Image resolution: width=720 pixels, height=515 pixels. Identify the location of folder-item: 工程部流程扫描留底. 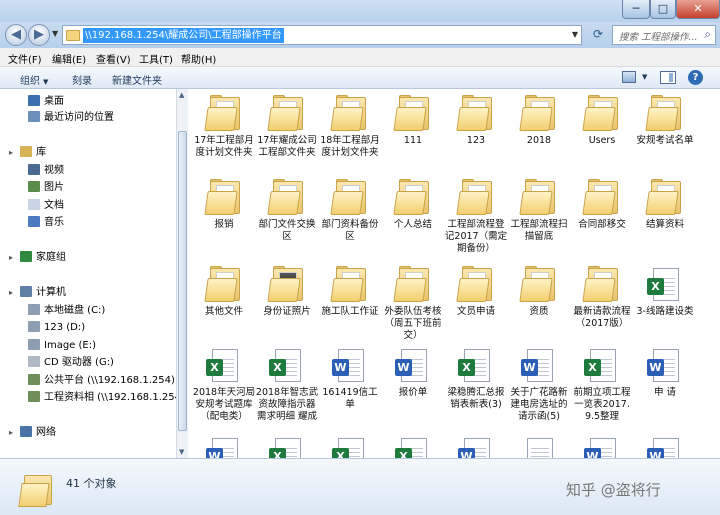
(539, 211).